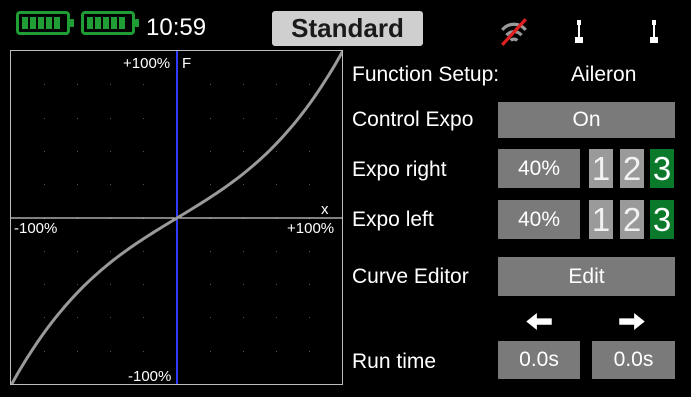 The width and height of the screenshot is (691, 397). I want to click on arrow-right-icon, so click(632, 321).